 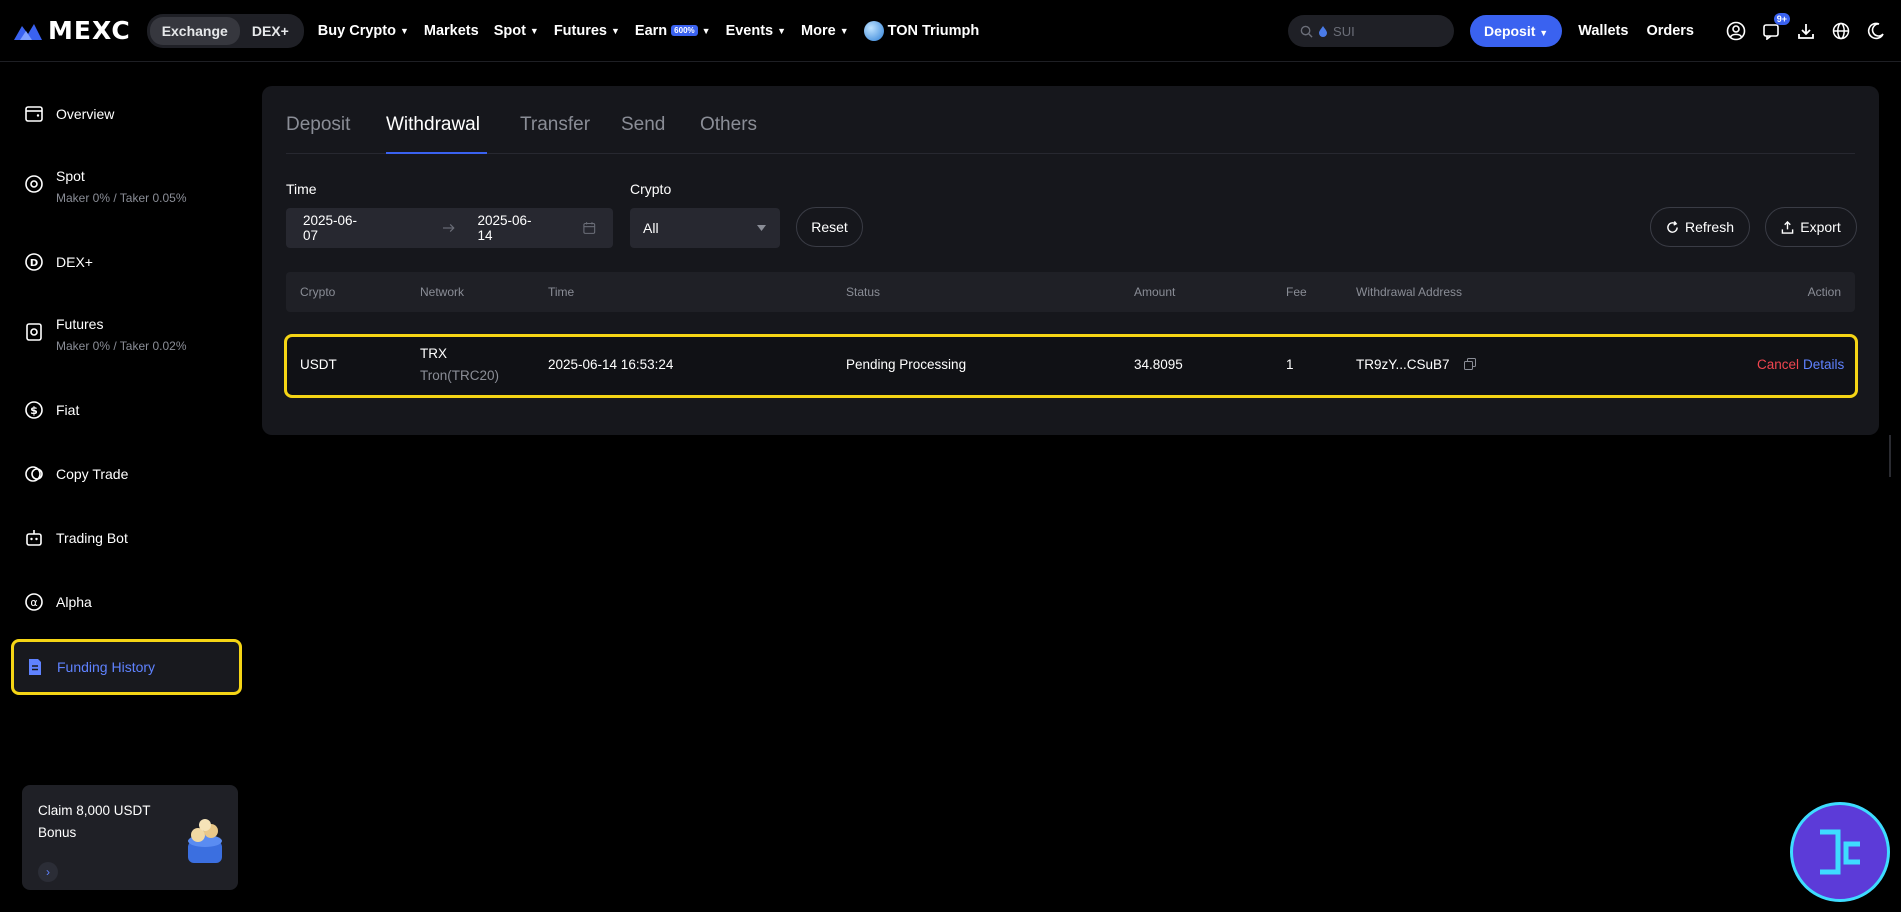 I want to click on chevron-right-icon: ›, so click(x=48, y=872).